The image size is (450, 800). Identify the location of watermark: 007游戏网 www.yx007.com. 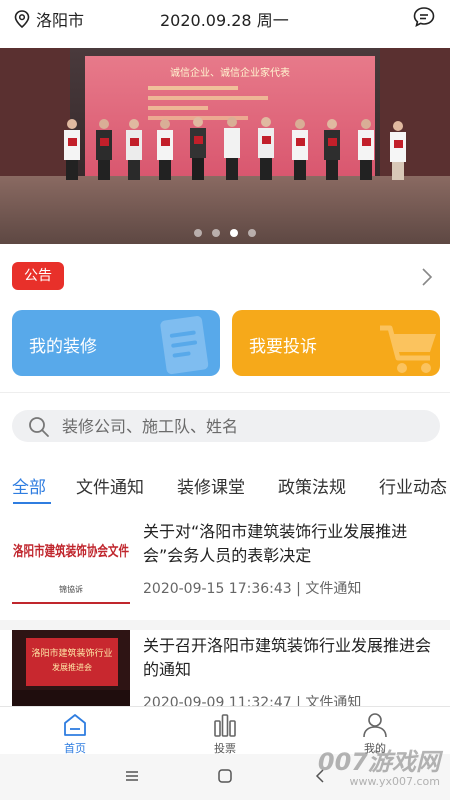
(379, 765).